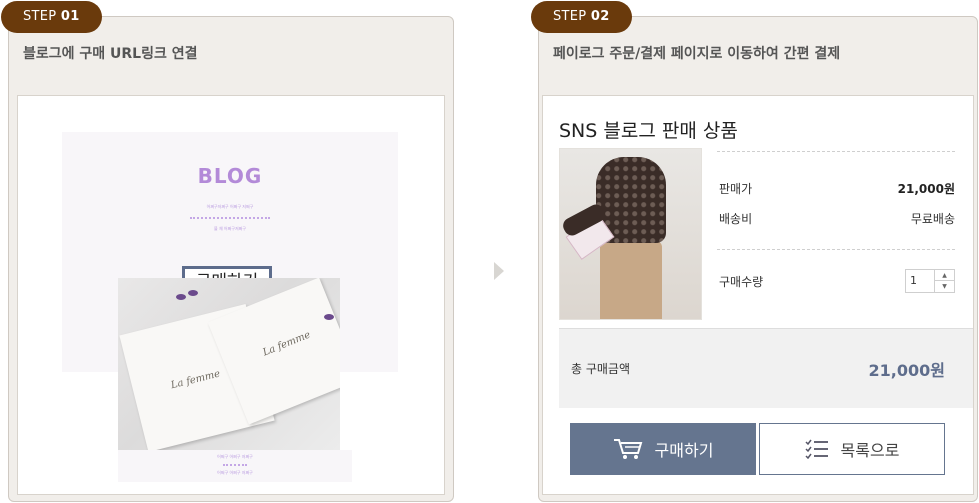 The height and width of the screenshot is (503, 979). I want to click on blog-divider, so click(230, 218).